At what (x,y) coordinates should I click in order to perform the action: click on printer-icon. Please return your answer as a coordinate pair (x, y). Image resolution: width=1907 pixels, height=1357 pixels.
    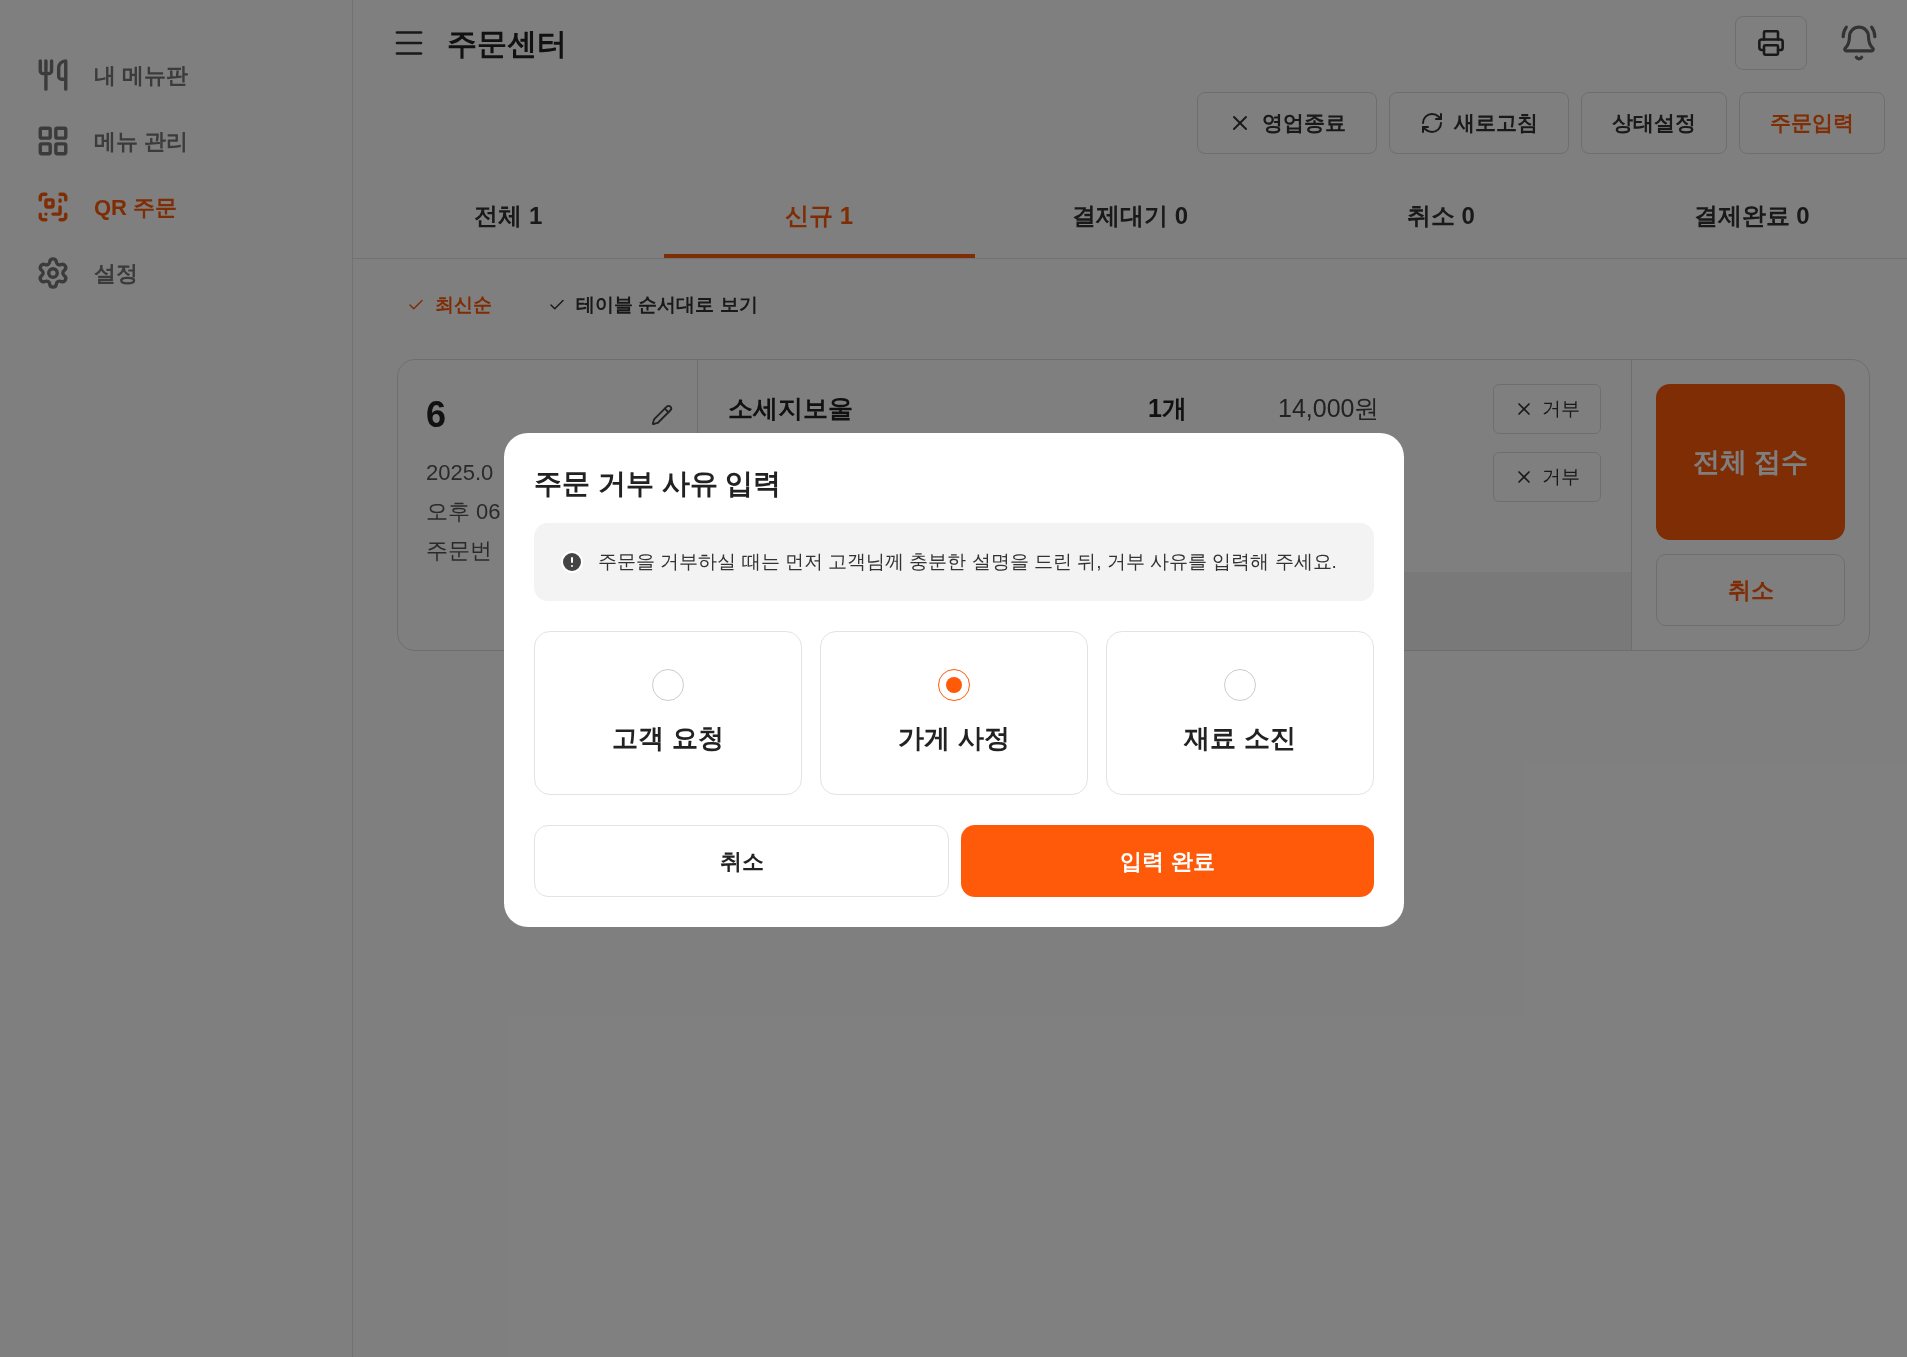
    Looking at the image, I should click on (1771, 43).